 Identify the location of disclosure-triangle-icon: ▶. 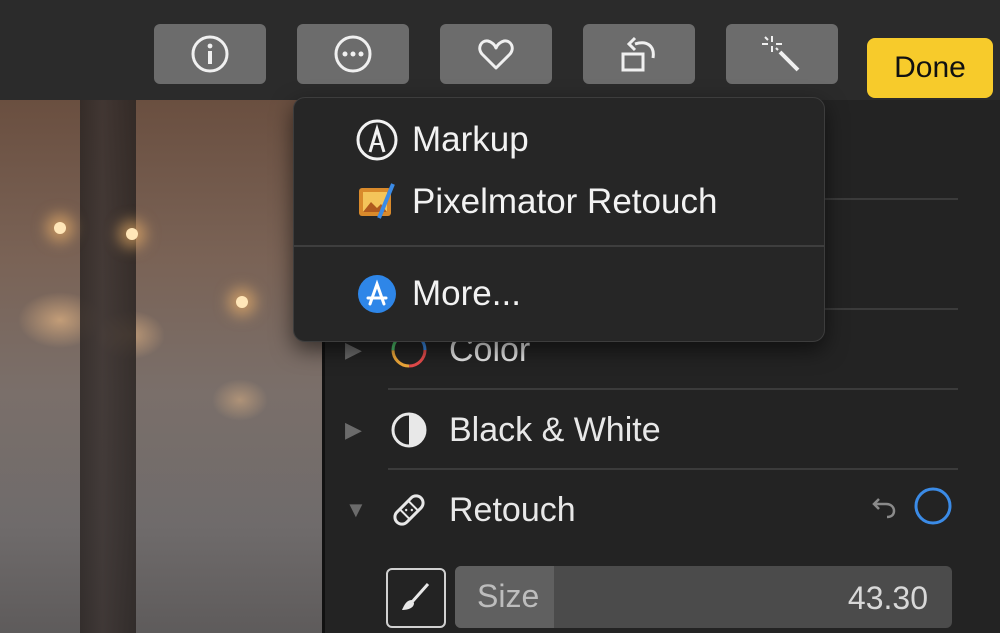
(359, 430).